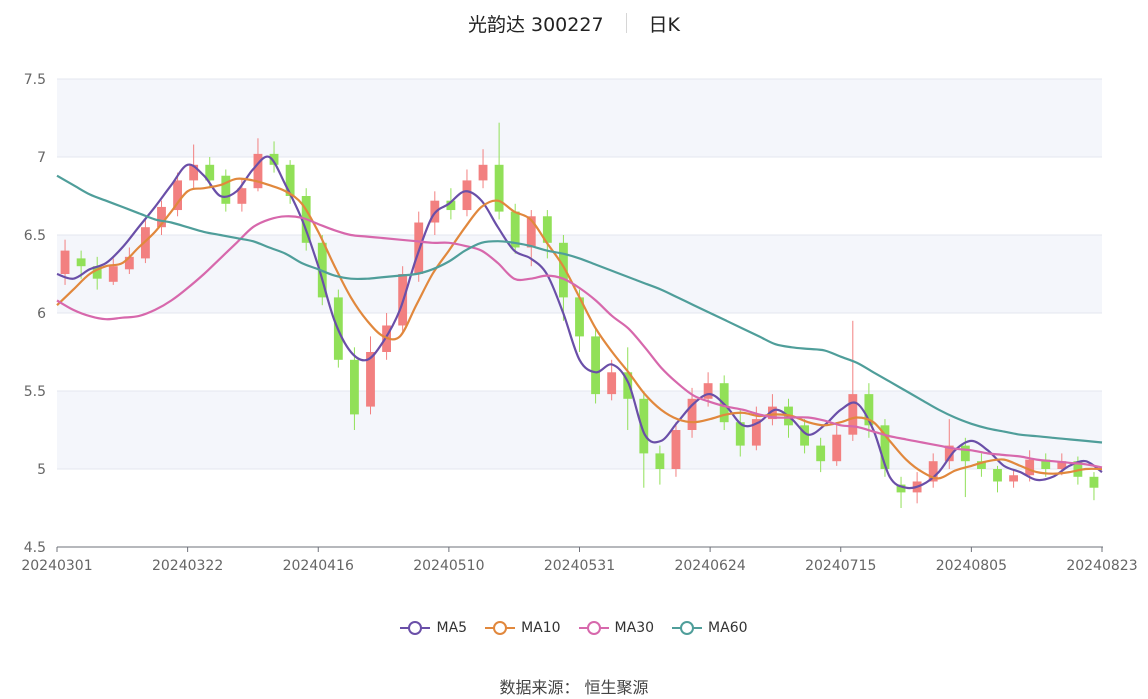 Image resolution: width=1148 pixels, height=699 pixels. Describe the element at coordinates (634, 628) in the screenshot. I see `legend-label-ma30: MA30` at that location.